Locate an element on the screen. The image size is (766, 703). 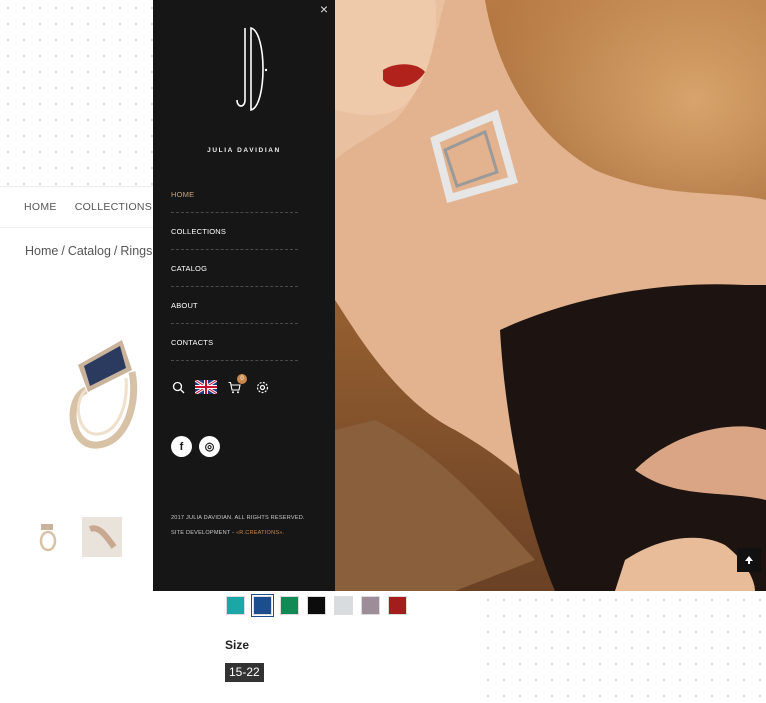
product-image is located at coordinates (105, 395).